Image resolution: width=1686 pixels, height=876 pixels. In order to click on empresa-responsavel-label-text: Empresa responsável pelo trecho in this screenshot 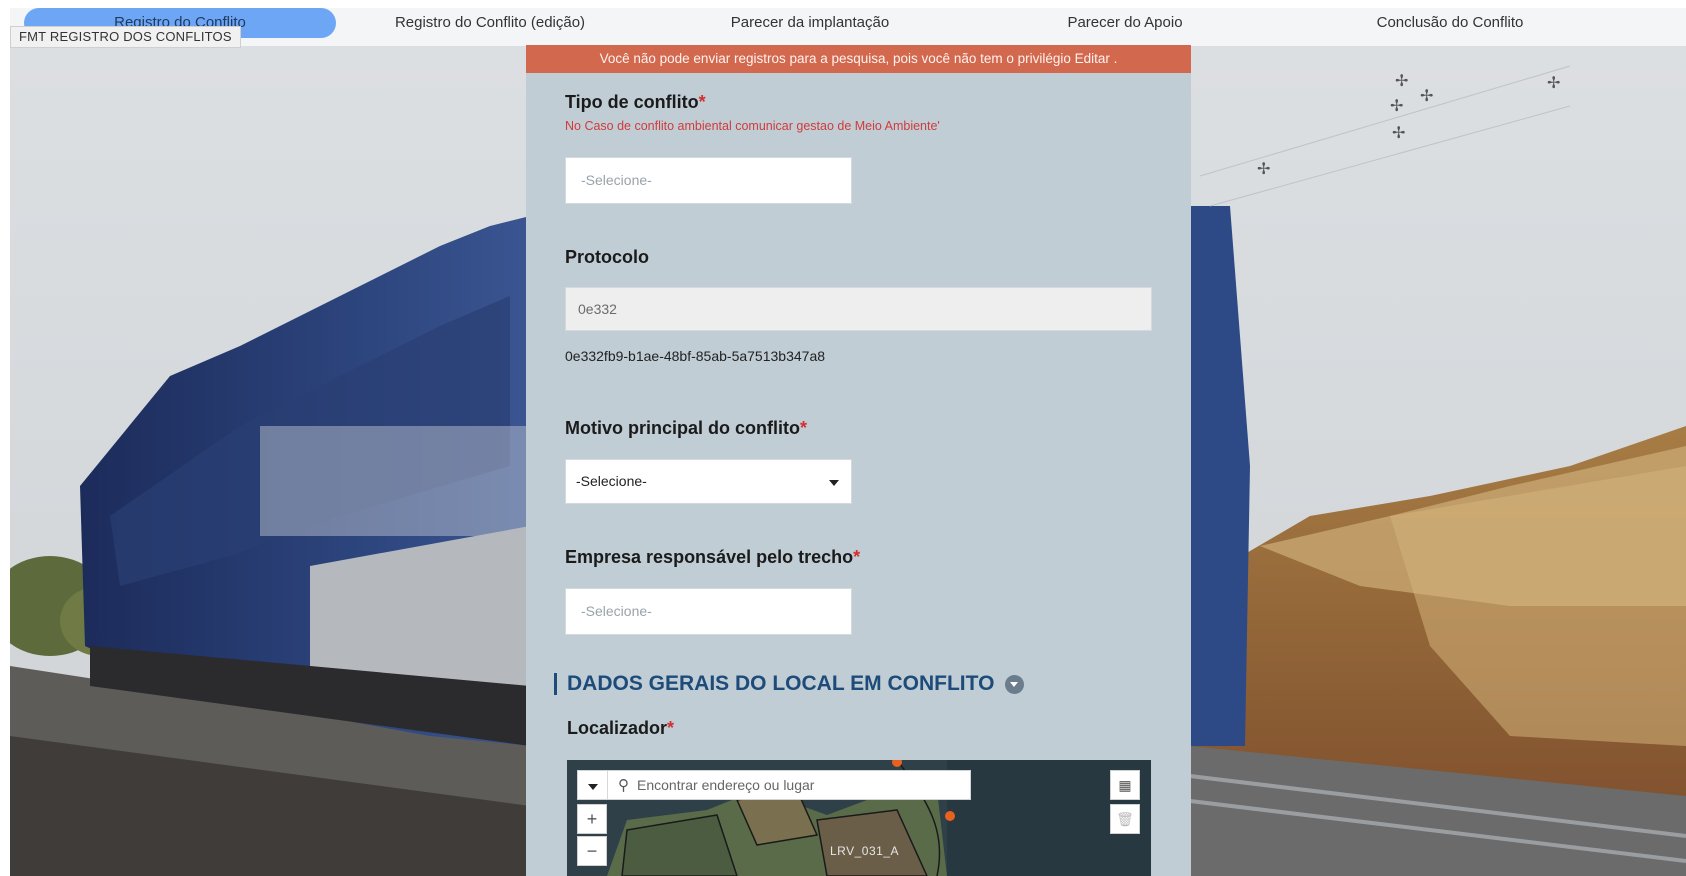, I will do `click(709, 557)`.